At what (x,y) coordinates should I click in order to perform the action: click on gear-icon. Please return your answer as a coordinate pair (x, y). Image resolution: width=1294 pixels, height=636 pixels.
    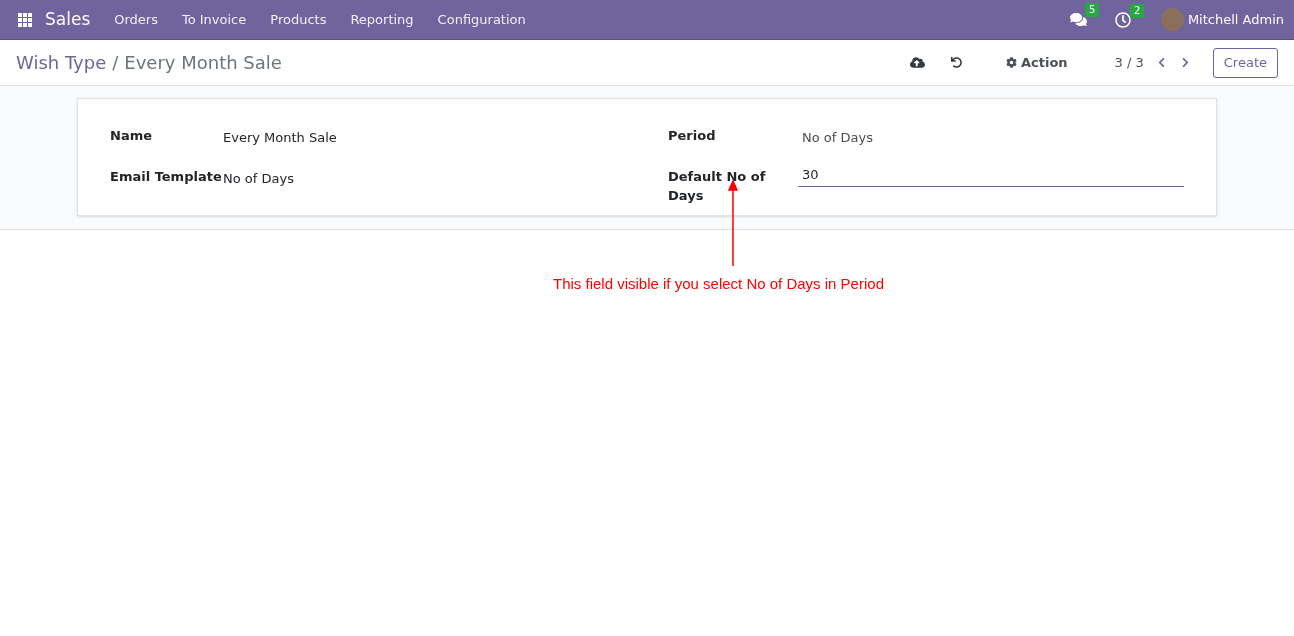
    Looking at the image, I should click on (1011, 62).